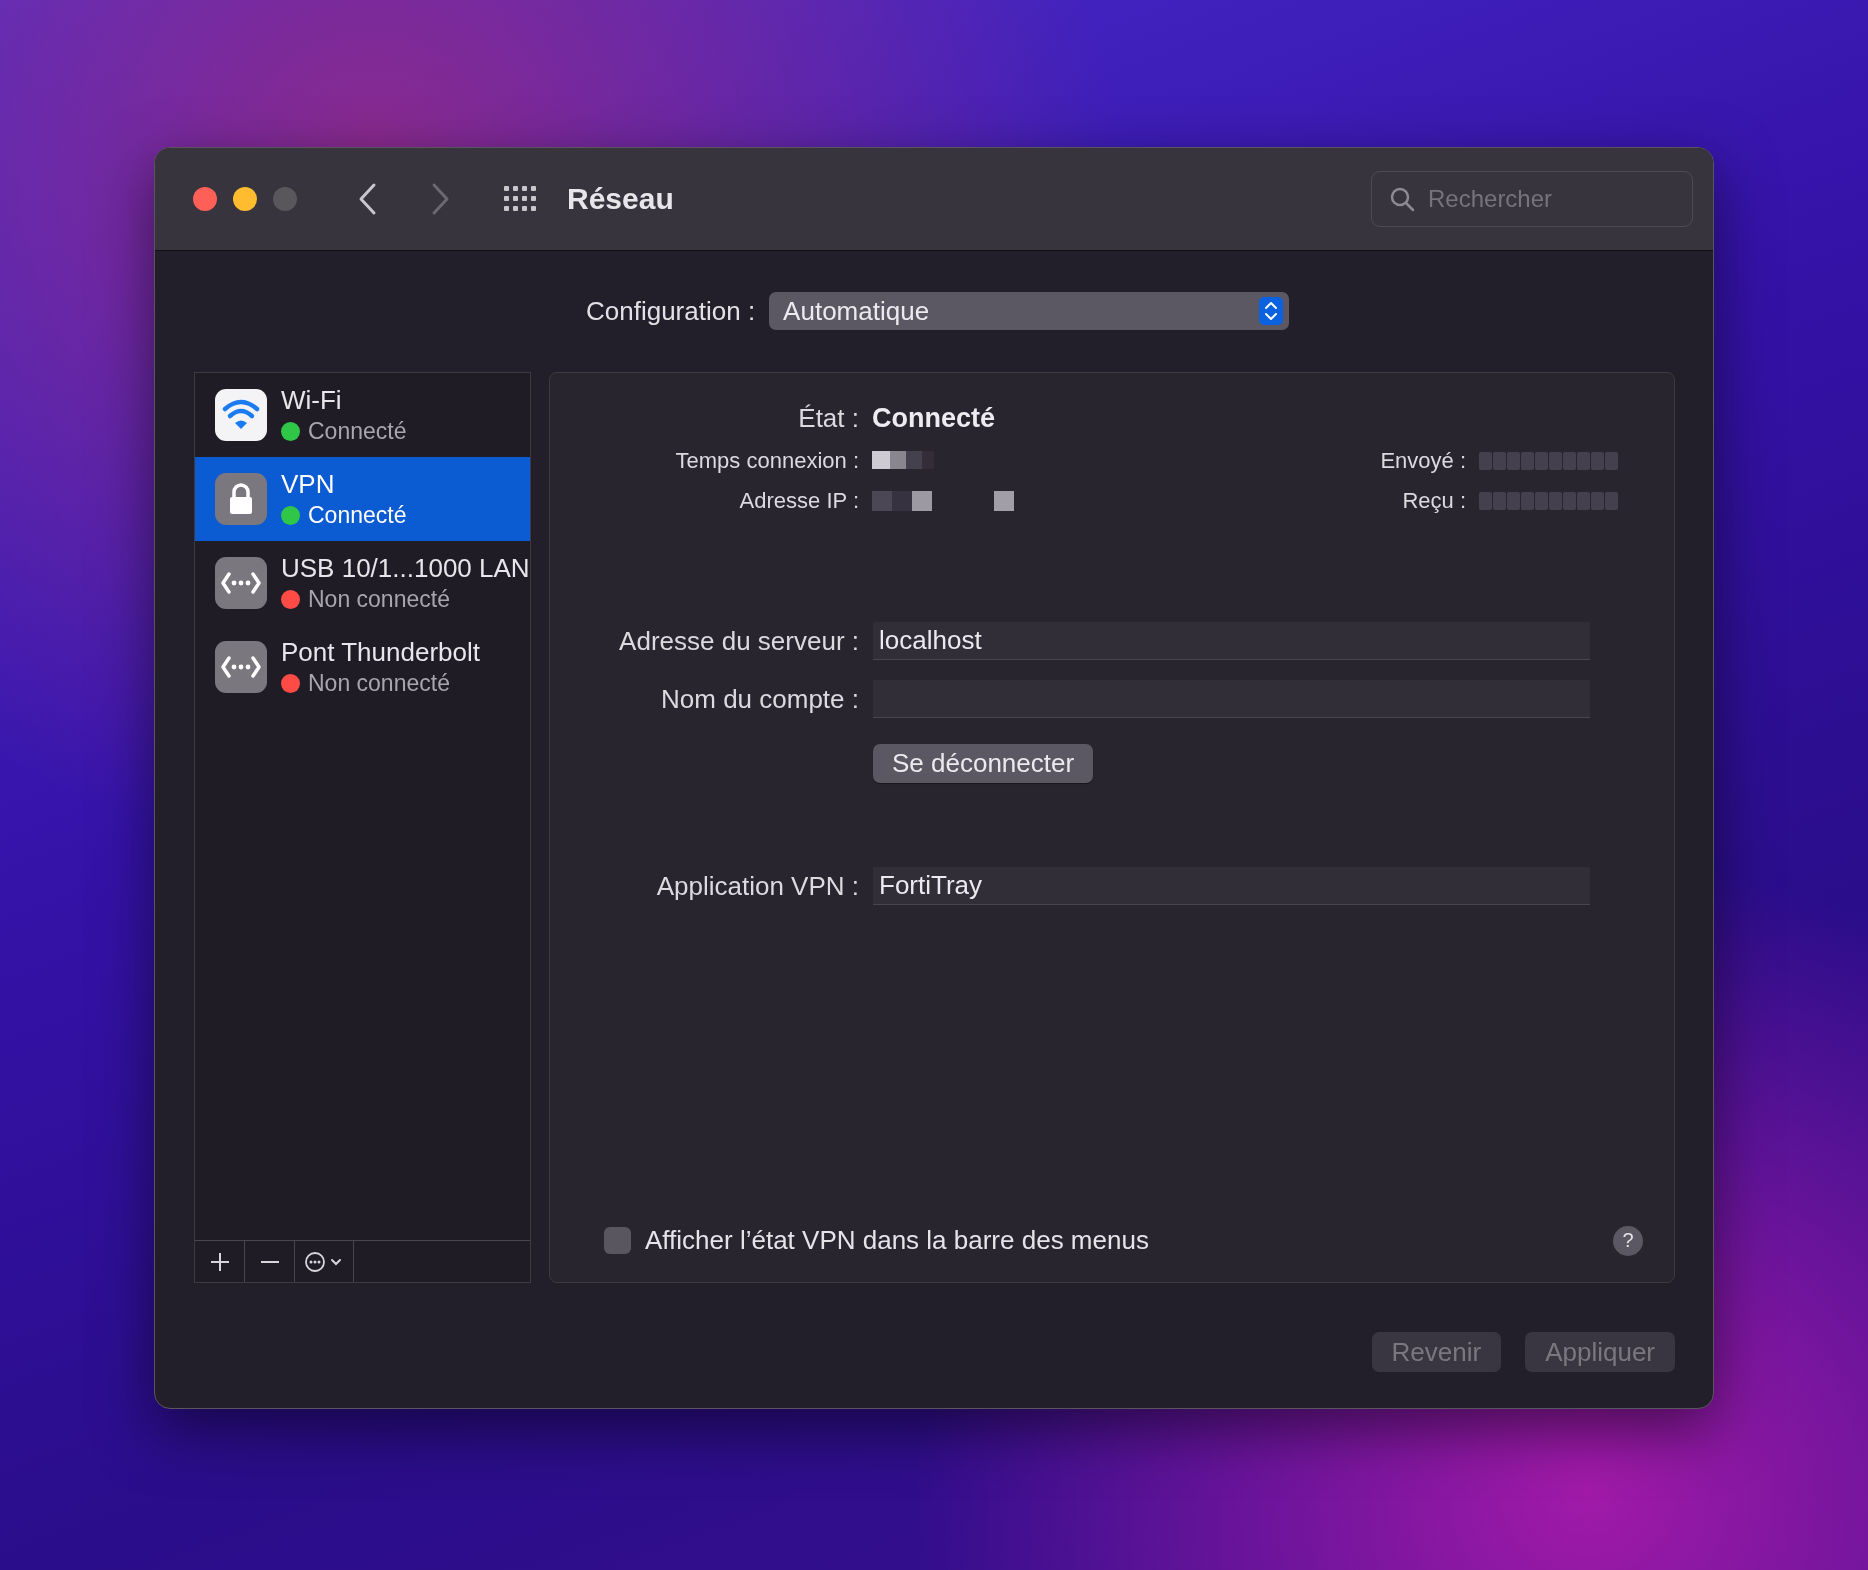  What do you see at coordinates (798, 501) in the screenshot?
I see `detail-label: Adresse IP :` at bounding box center [798, 501].